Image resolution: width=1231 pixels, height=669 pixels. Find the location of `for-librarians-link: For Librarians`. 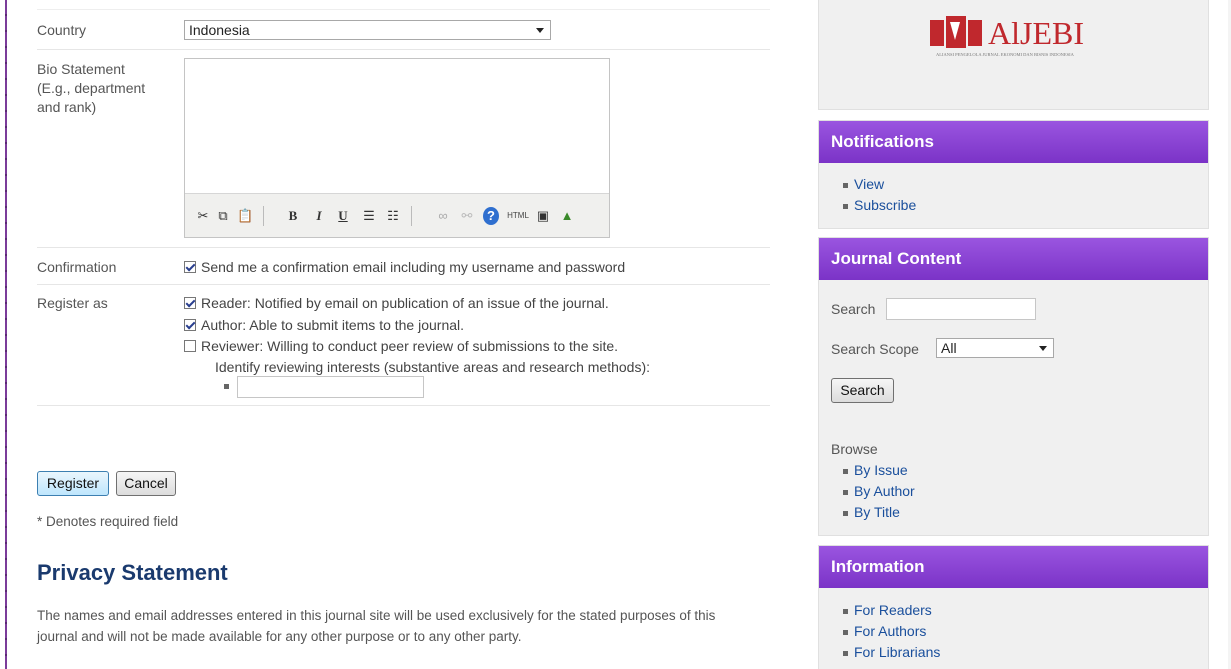

for-librarians-link: For Librarians is located at coordinates (1013, 652).